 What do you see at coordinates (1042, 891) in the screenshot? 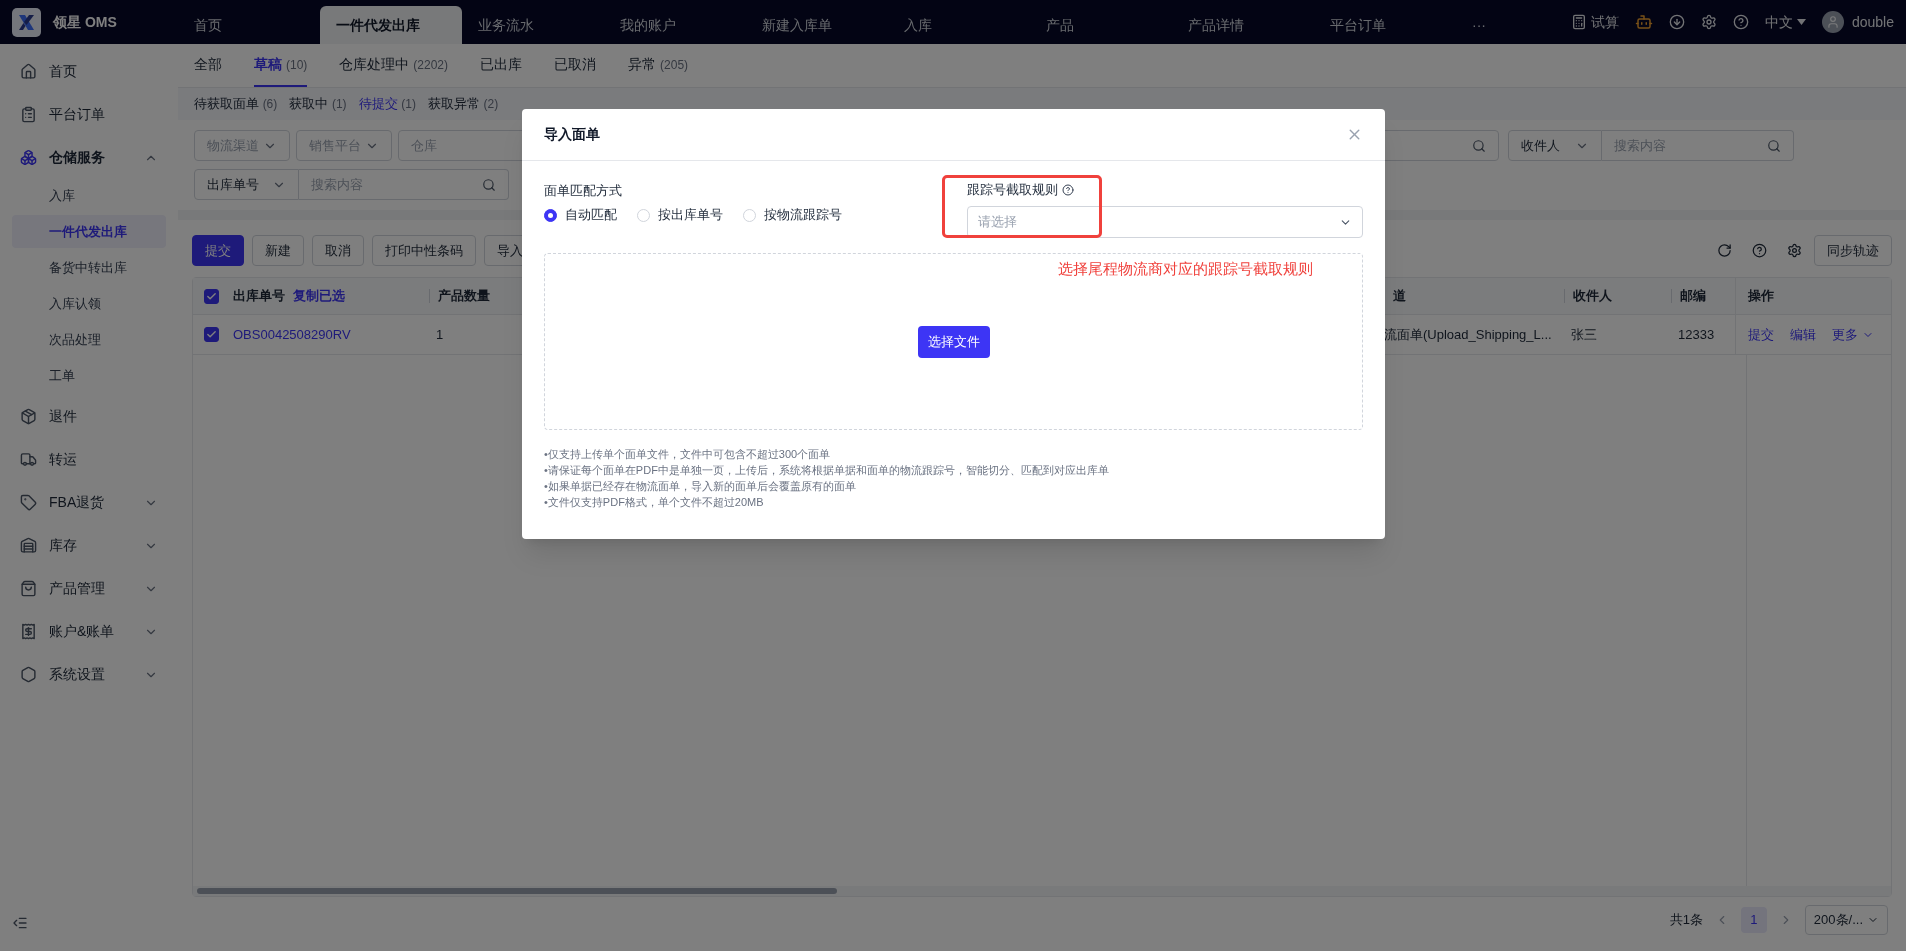
I see `horizontal-scrollbar` at bounding box center [1042, 891].